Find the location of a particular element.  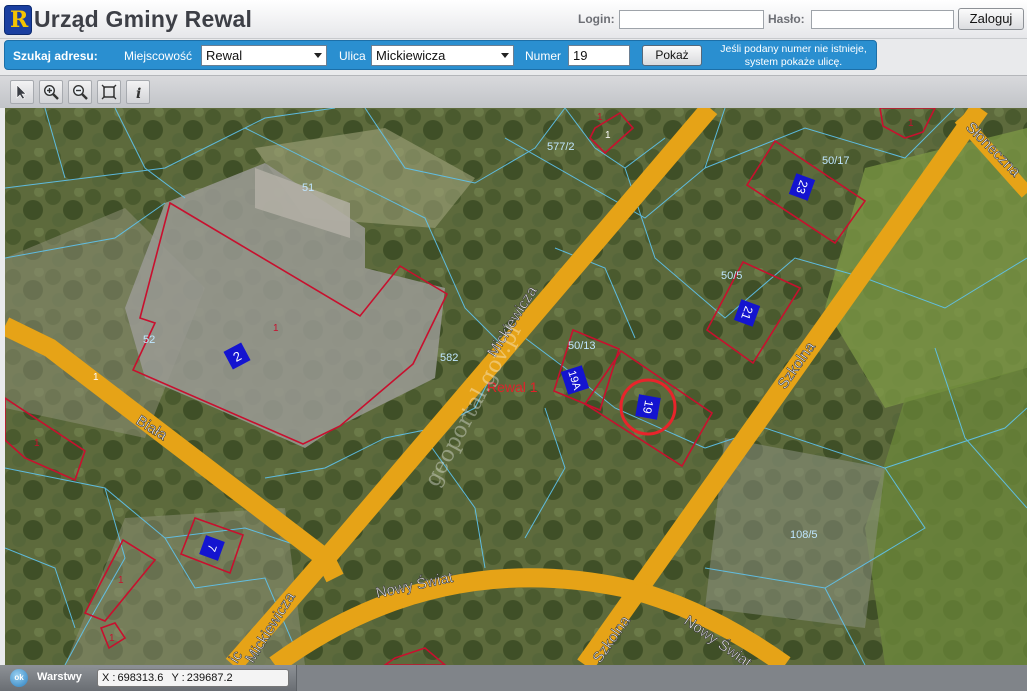

street-select: Mickiewicza is located at coordinates (442, 55).